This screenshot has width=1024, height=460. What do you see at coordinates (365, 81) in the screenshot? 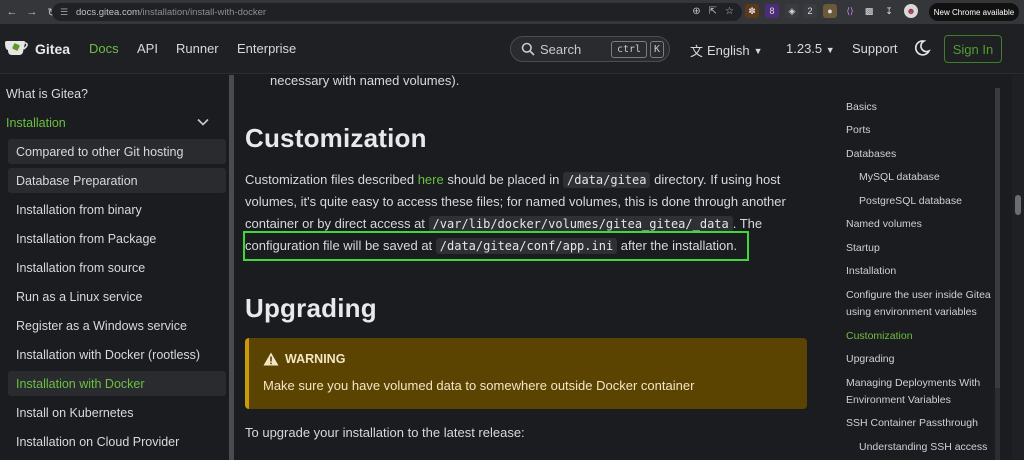
I see `previous-paragraph: necessary with named volumes).` at bounding box center [365, 81].